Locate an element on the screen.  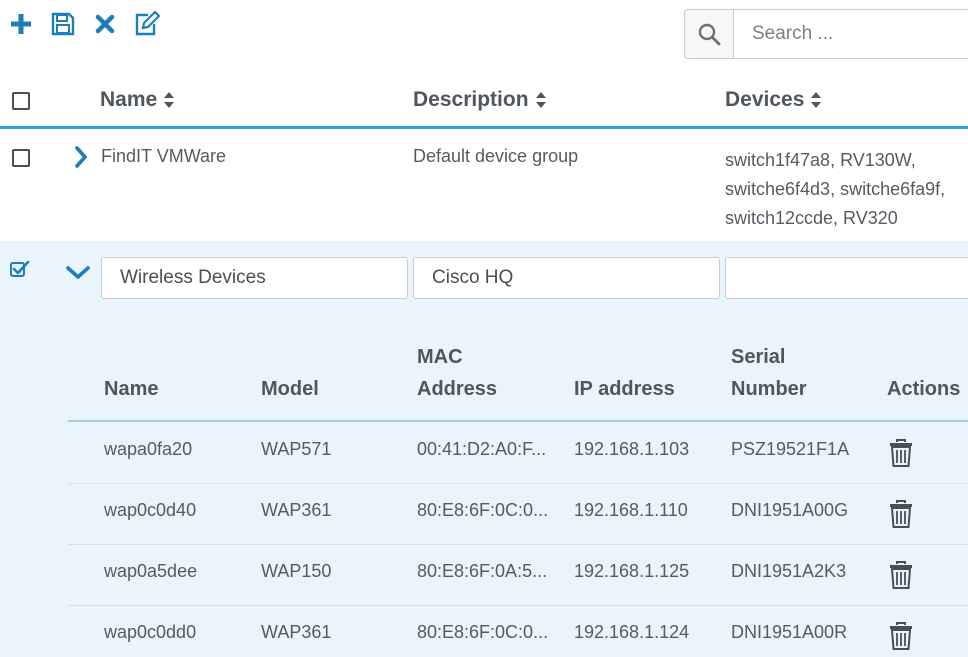
group-devices-line: switch12ccde, RV320 is located at coordinates (811, 218).